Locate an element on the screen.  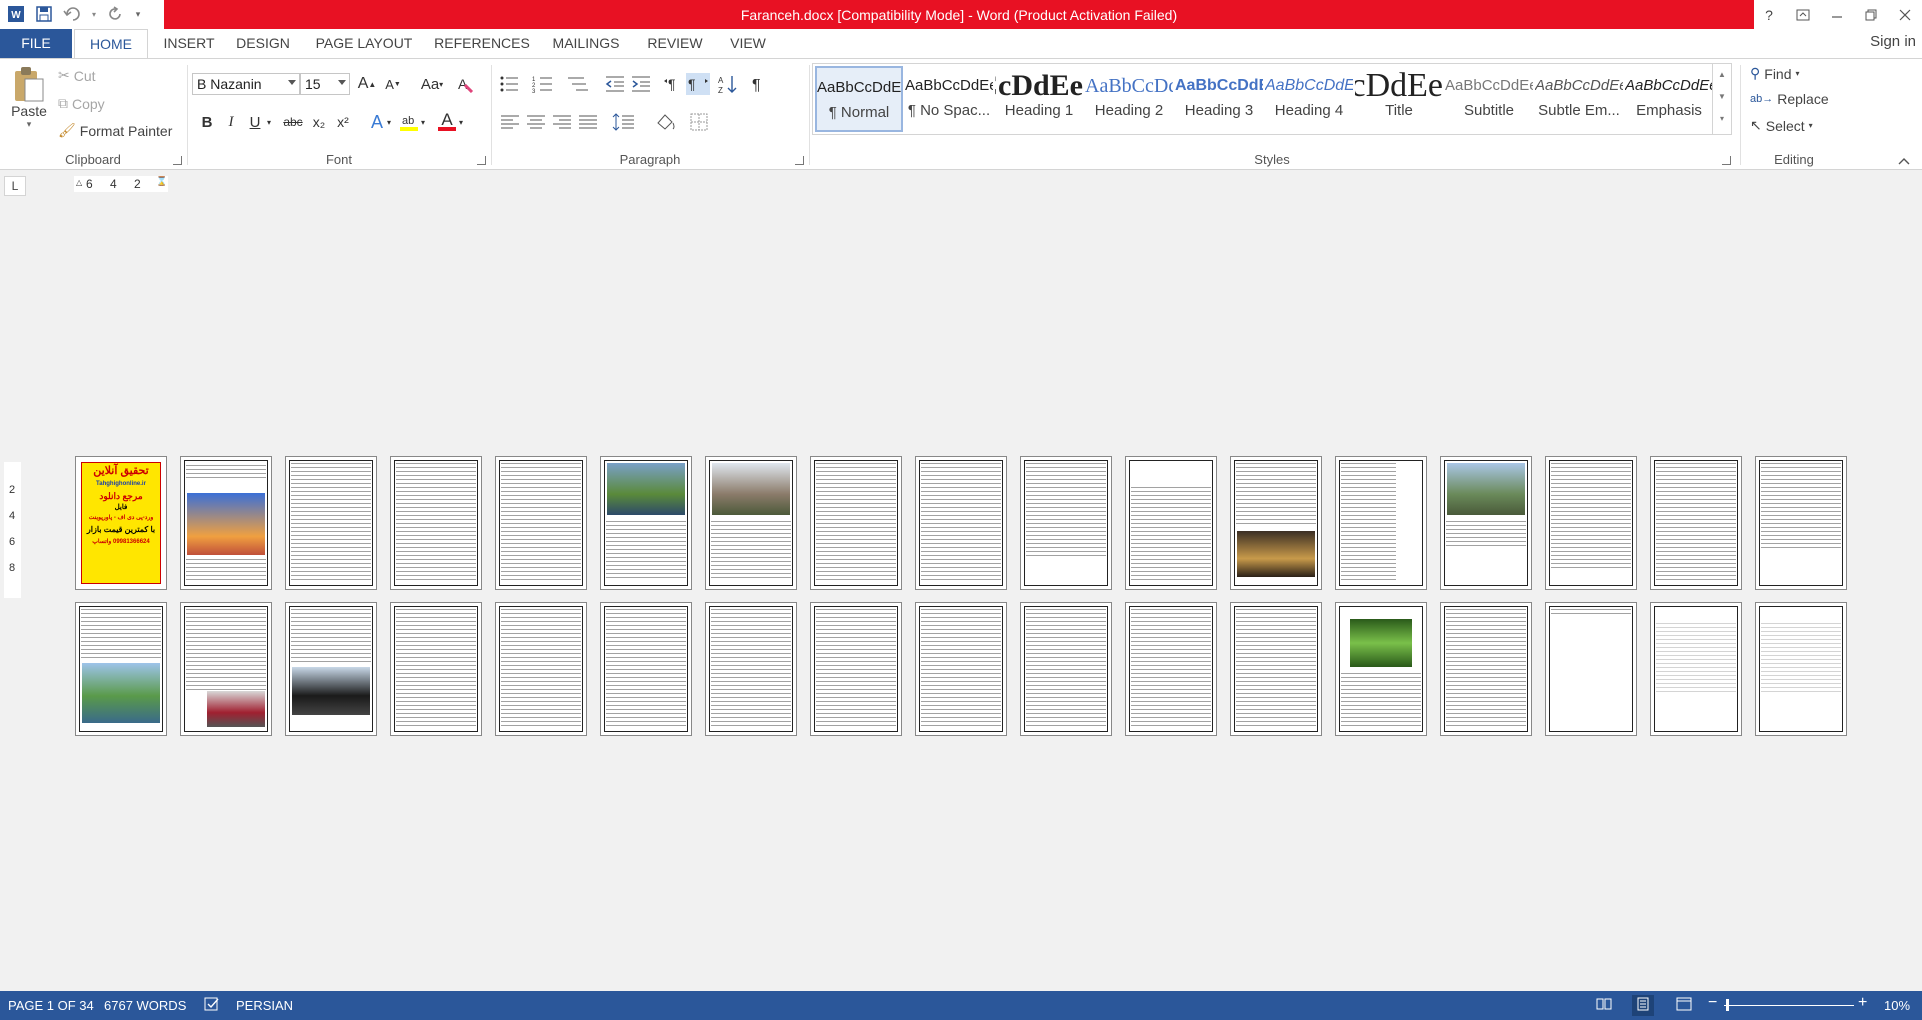
collapse-ribbon-icon is located at coordinates (1904, 159).